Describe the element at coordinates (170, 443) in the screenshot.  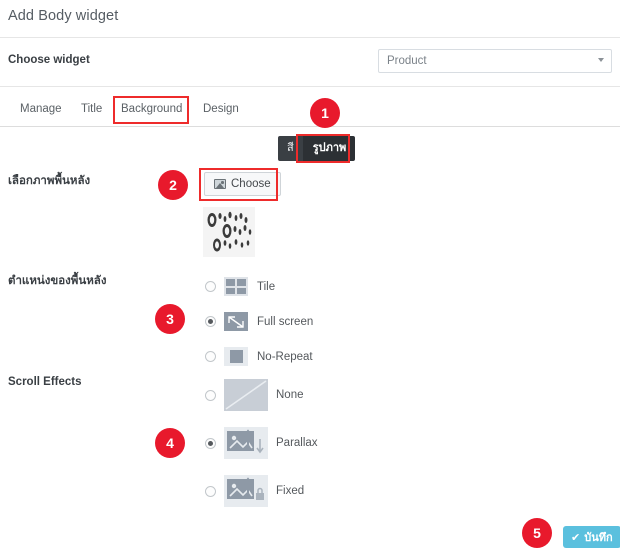
I see `annotation-badge-4: 4` at that location.